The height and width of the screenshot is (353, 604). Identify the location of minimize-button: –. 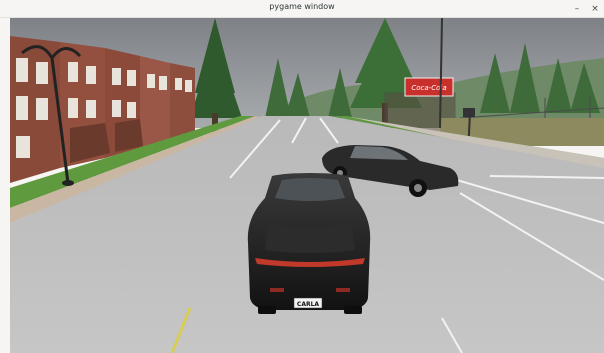
(577, 9).